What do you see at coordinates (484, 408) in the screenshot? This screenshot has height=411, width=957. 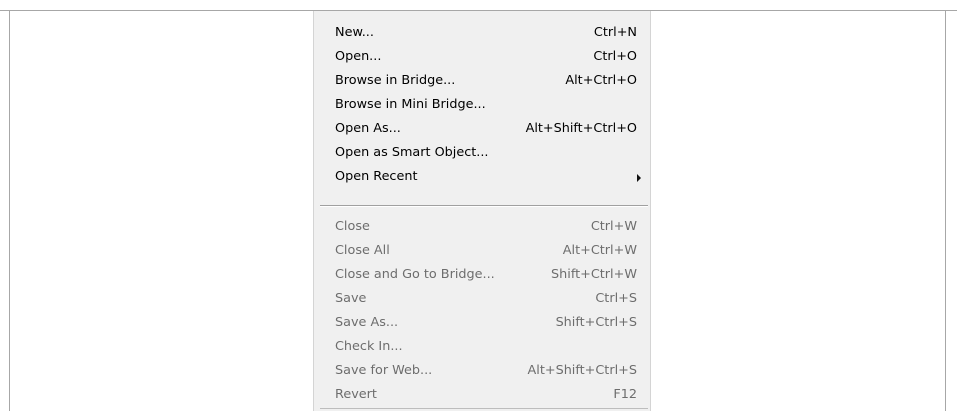 I see `menu-bottom-separator` at bounding box center [484, 408].